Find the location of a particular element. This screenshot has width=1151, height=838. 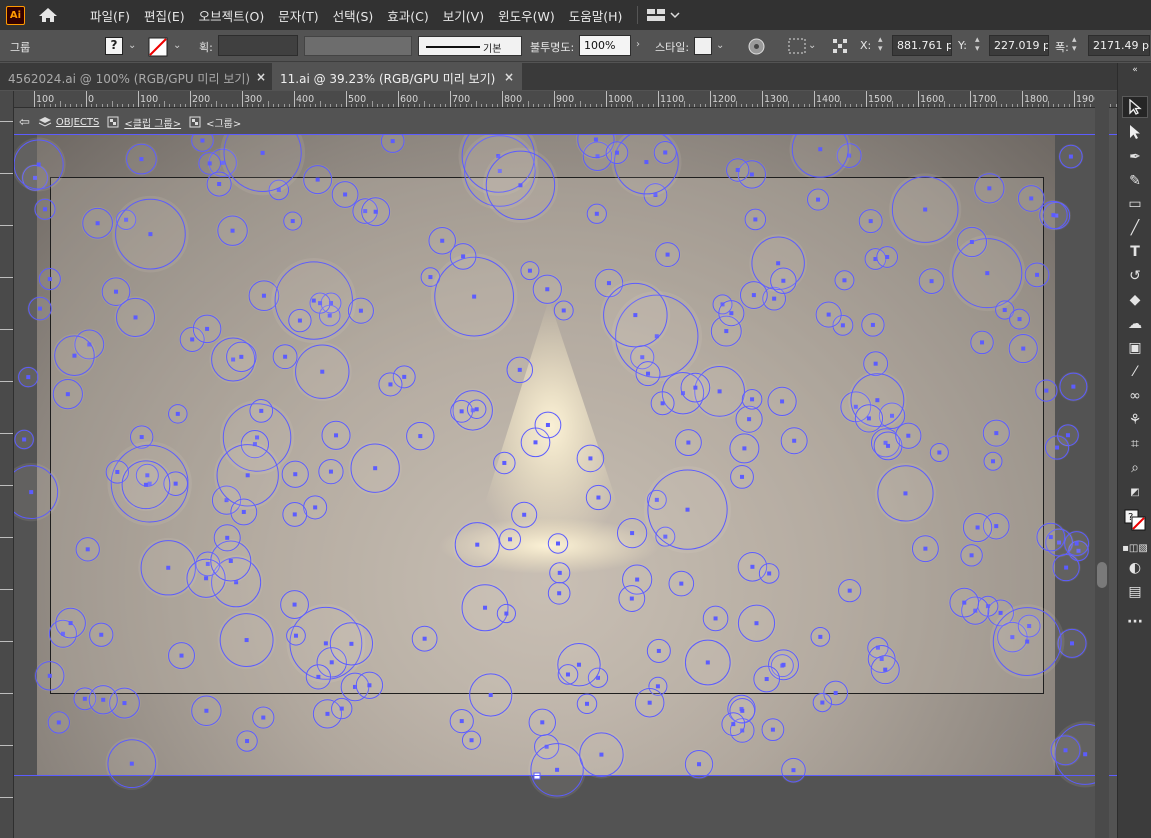

transform-icon is located at coordinates (840, 46).